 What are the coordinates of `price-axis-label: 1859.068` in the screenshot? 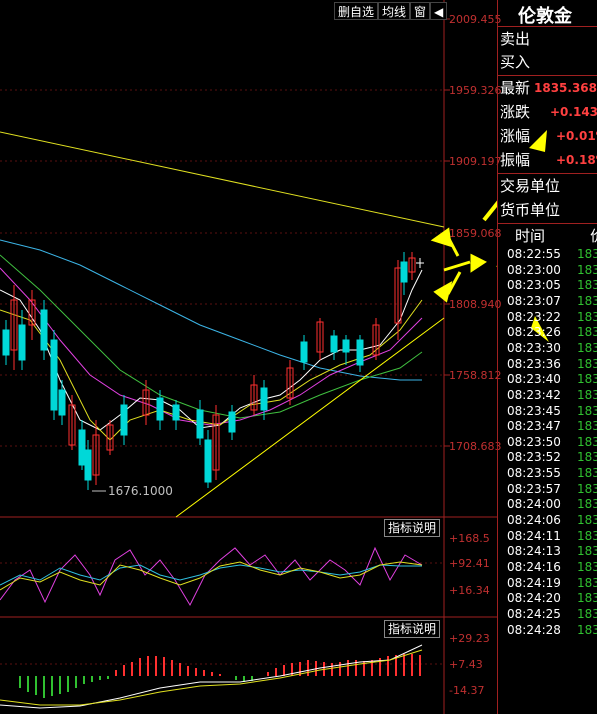 It's located at (475, 233).